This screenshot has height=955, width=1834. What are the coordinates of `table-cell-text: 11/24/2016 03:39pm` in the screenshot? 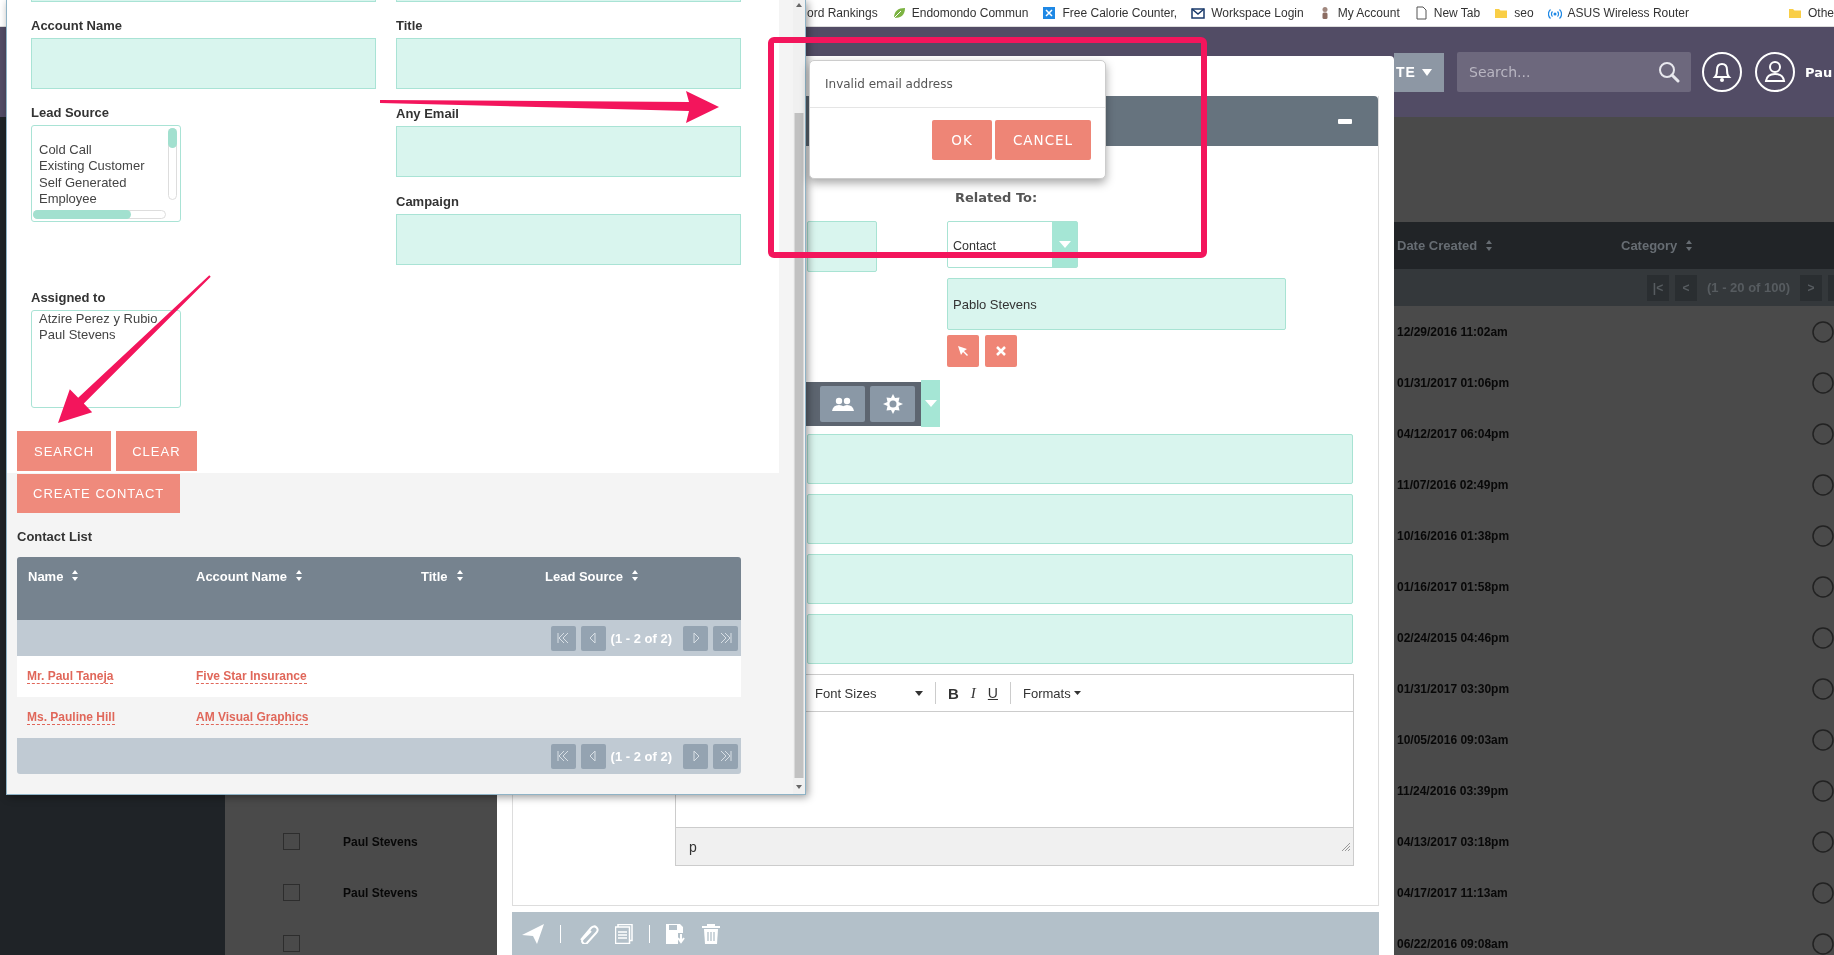 It's located at (1453, 790).